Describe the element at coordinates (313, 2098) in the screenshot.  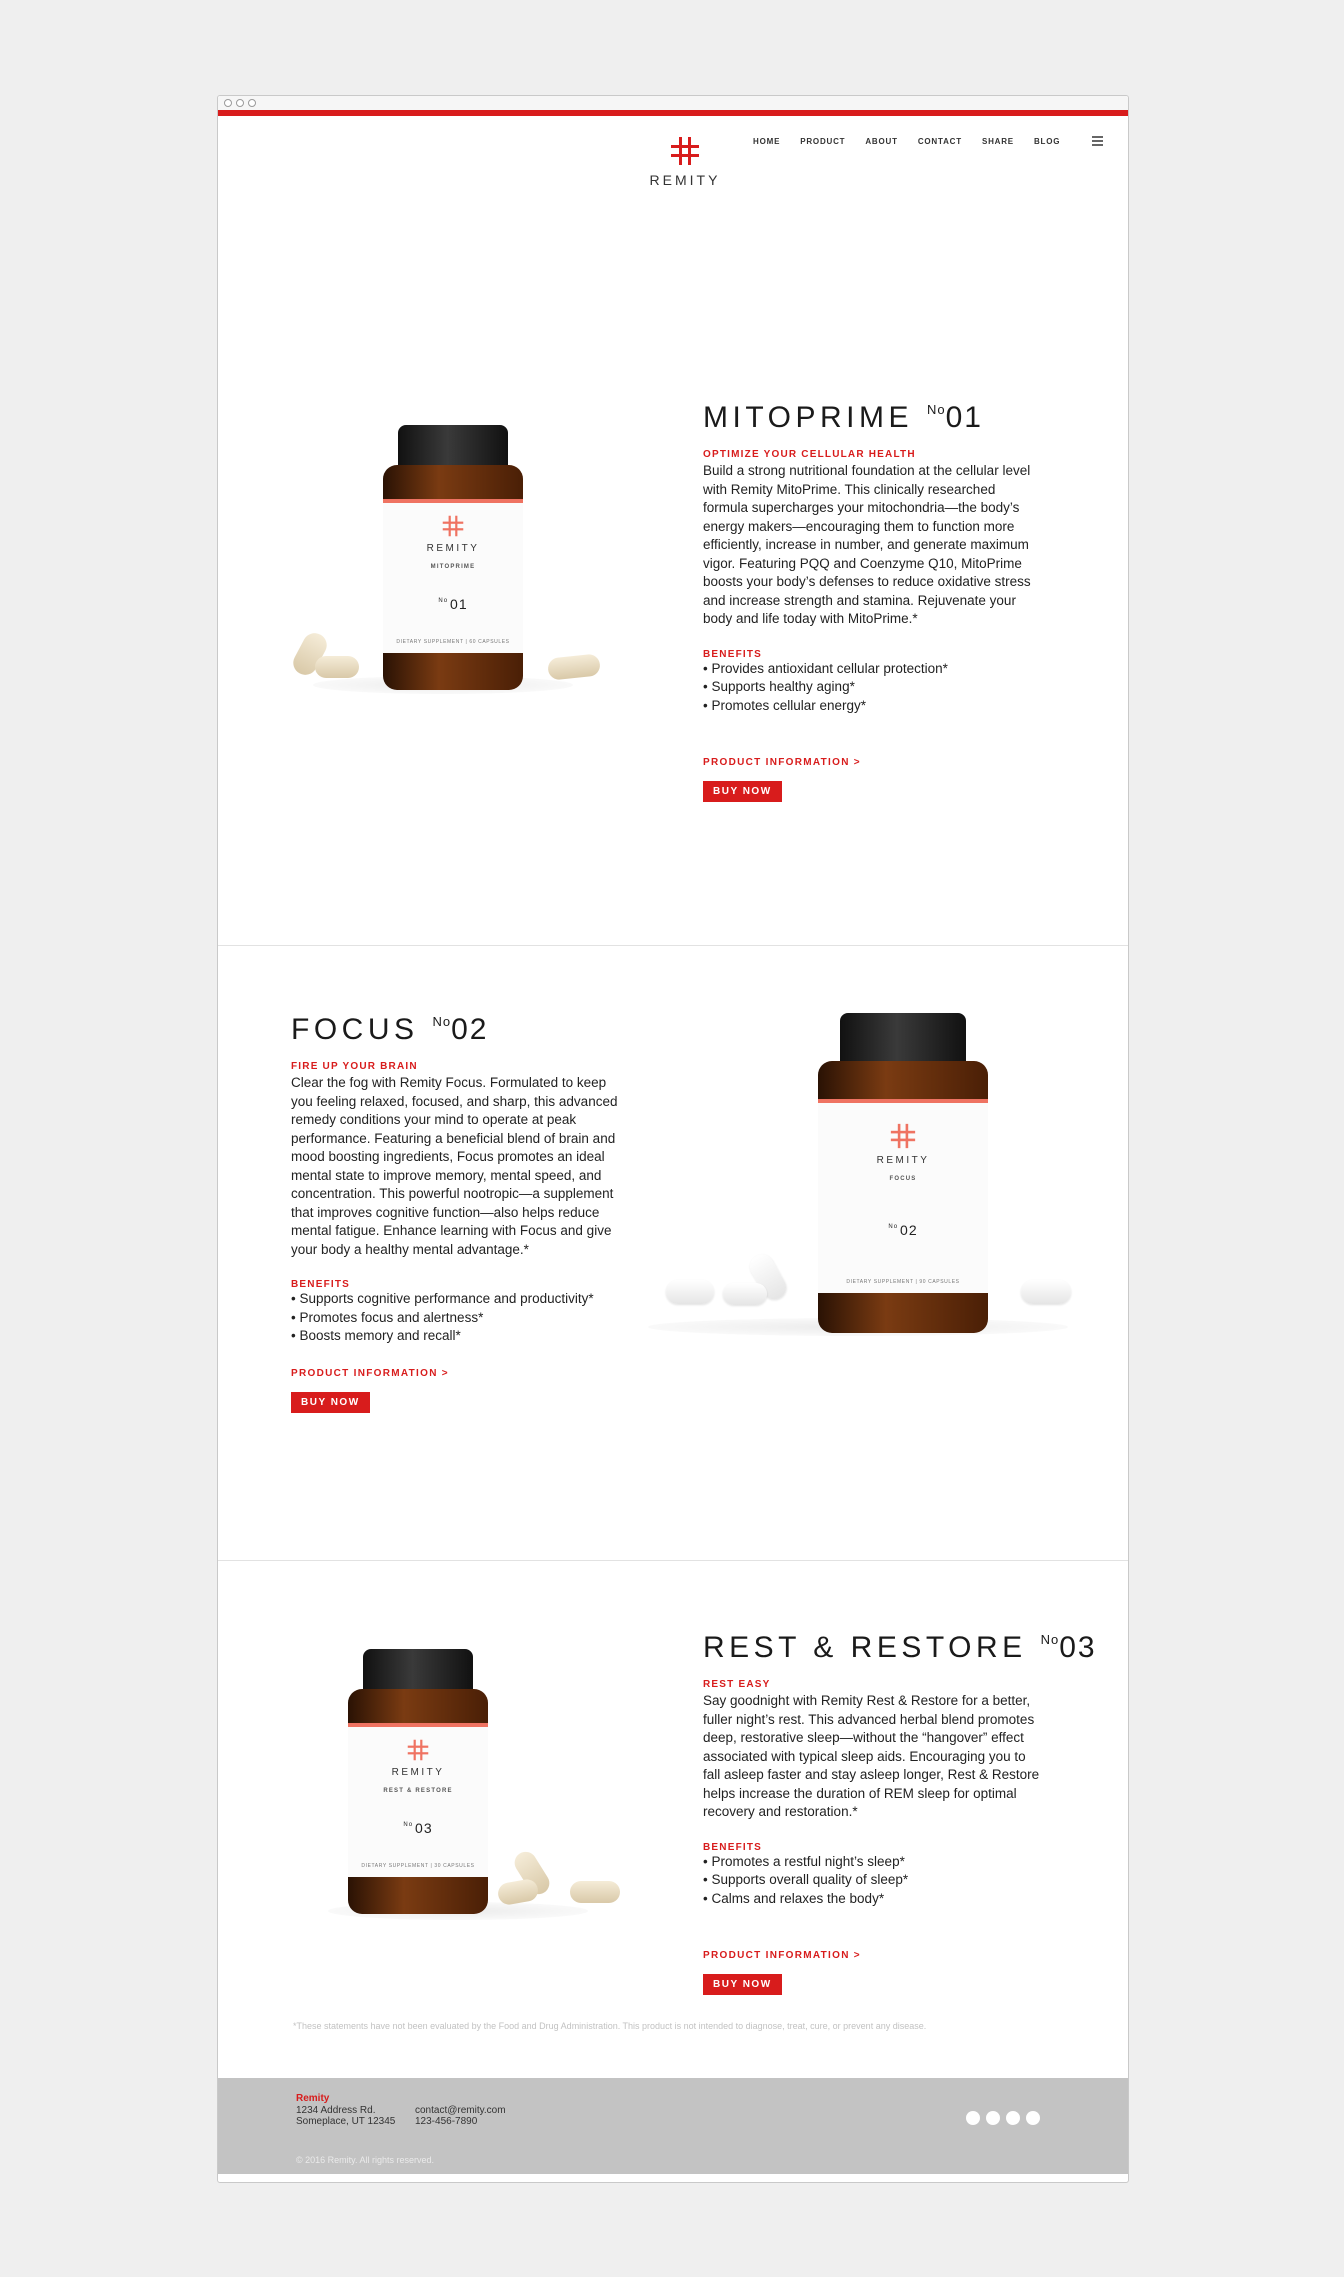
I see `footer-brand: Remity` at that location.